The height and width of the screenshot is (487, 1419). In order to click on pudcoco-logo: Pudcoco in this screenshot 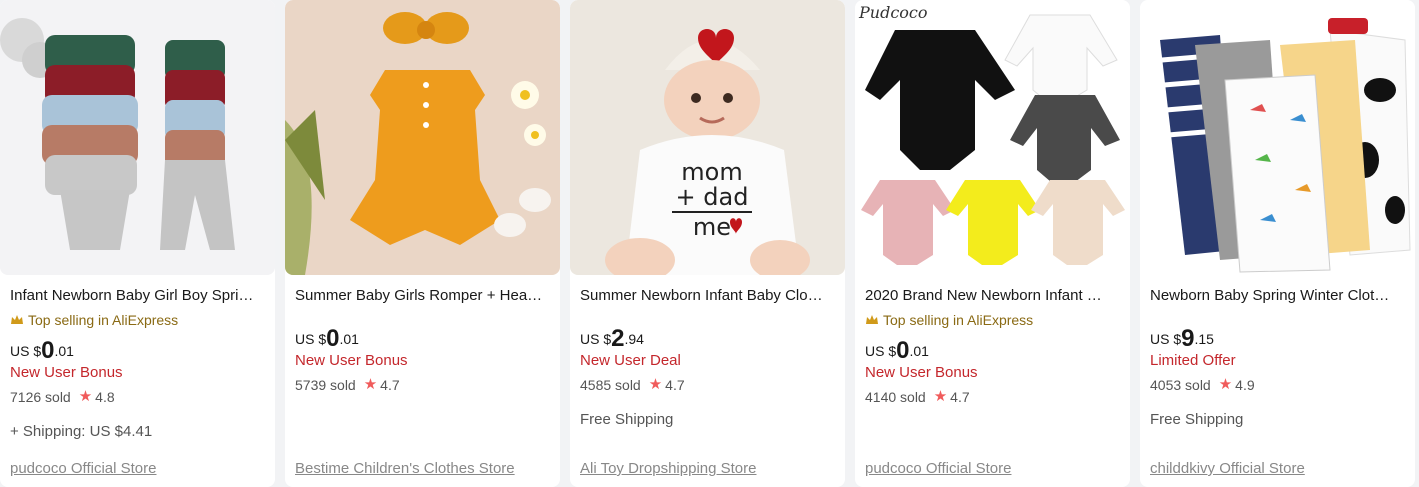, I will do `click(893, 12)`.